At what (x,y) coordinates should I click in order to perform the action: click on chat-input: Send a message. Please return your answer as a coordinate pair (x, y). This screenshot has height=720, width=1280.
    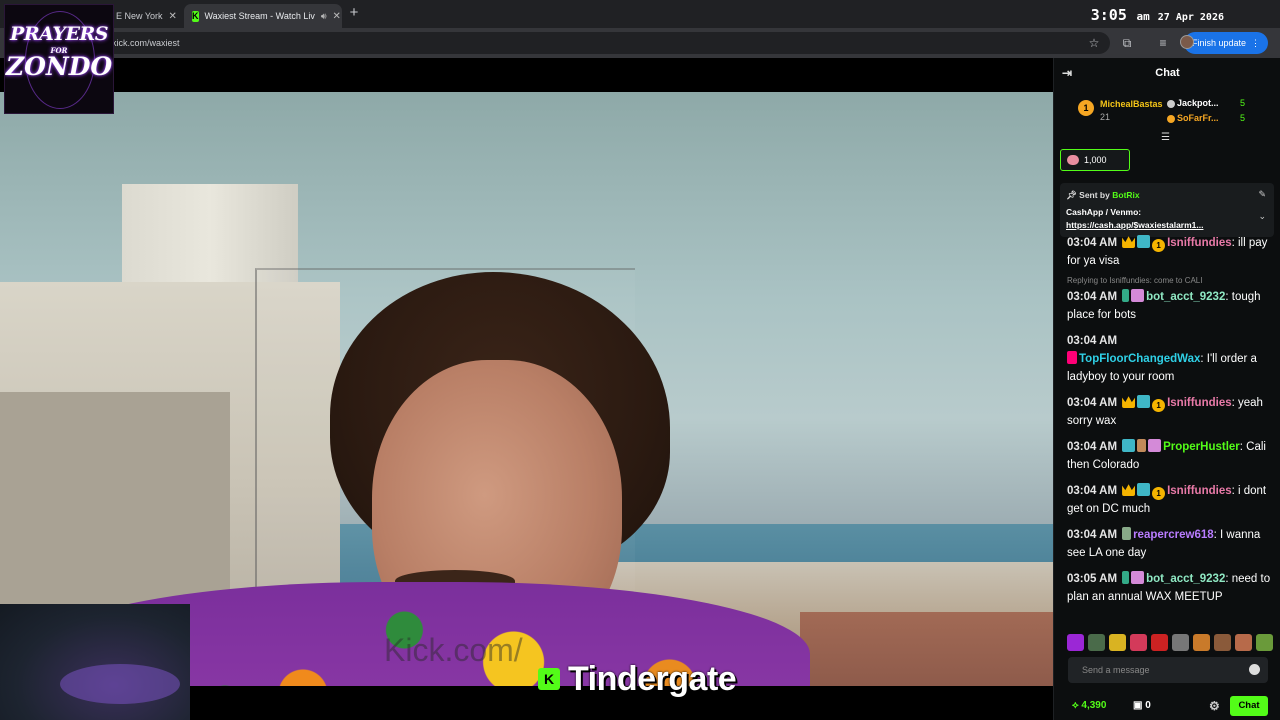
    Looking at the image, I should click on (1168, 670).